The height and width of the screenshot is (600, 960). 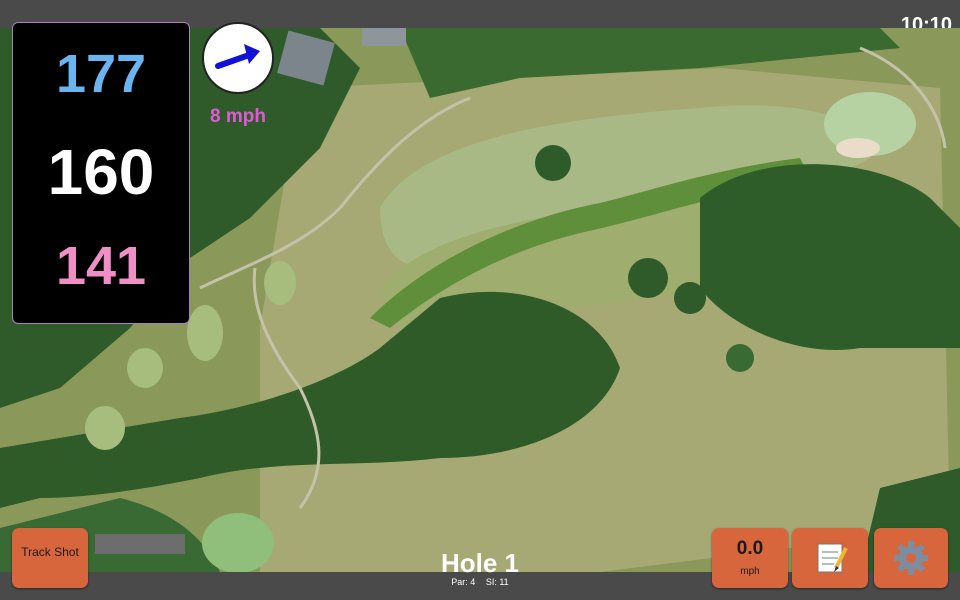 I want to click on front-distance: 141, so click(x=101, y=266).